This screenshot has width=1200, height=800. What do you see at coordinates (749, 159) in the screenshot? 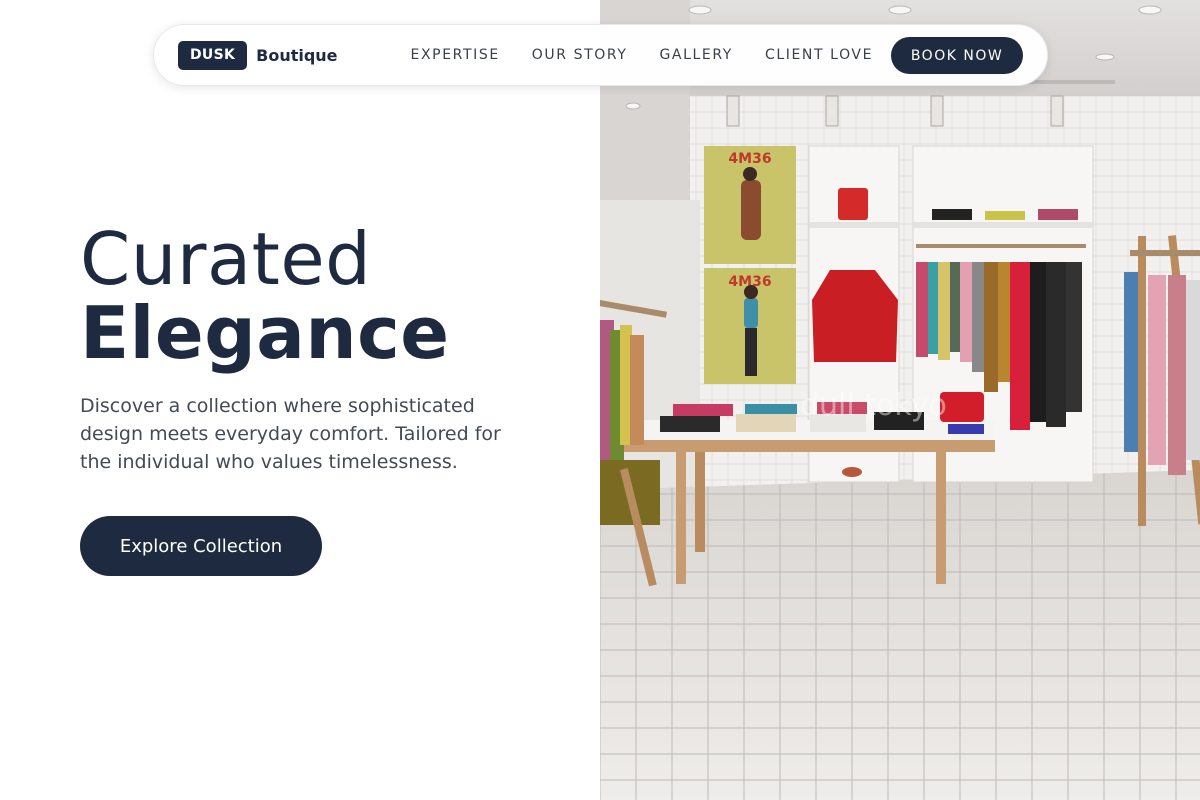
I see `poster-text-top: 4M36` at bounding box center [749, 159].